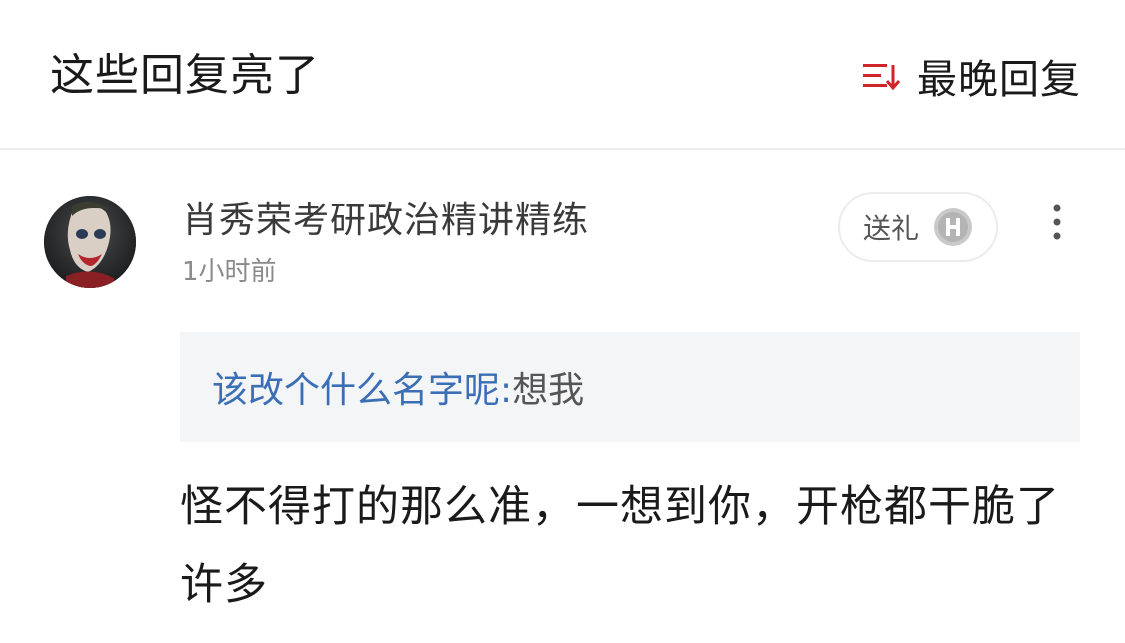 Image resolution: width=1125 pixels, height=643 pixels. What do you see at coordinates (362, 387) in the screenshot?
I see `quote-author: 该改个什么名字呢:` at bounding box center [362, 387].